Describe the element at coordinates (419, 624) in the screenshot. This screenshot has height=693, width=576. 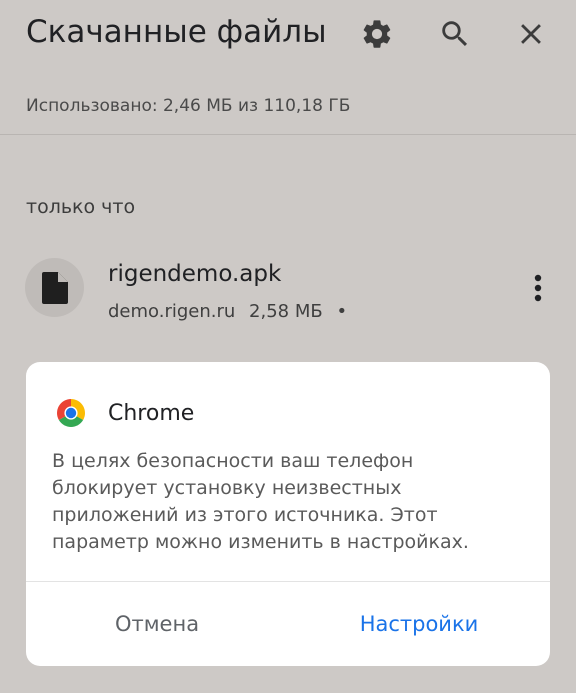
I see `settings-dialog-button: Настройки` at that location.